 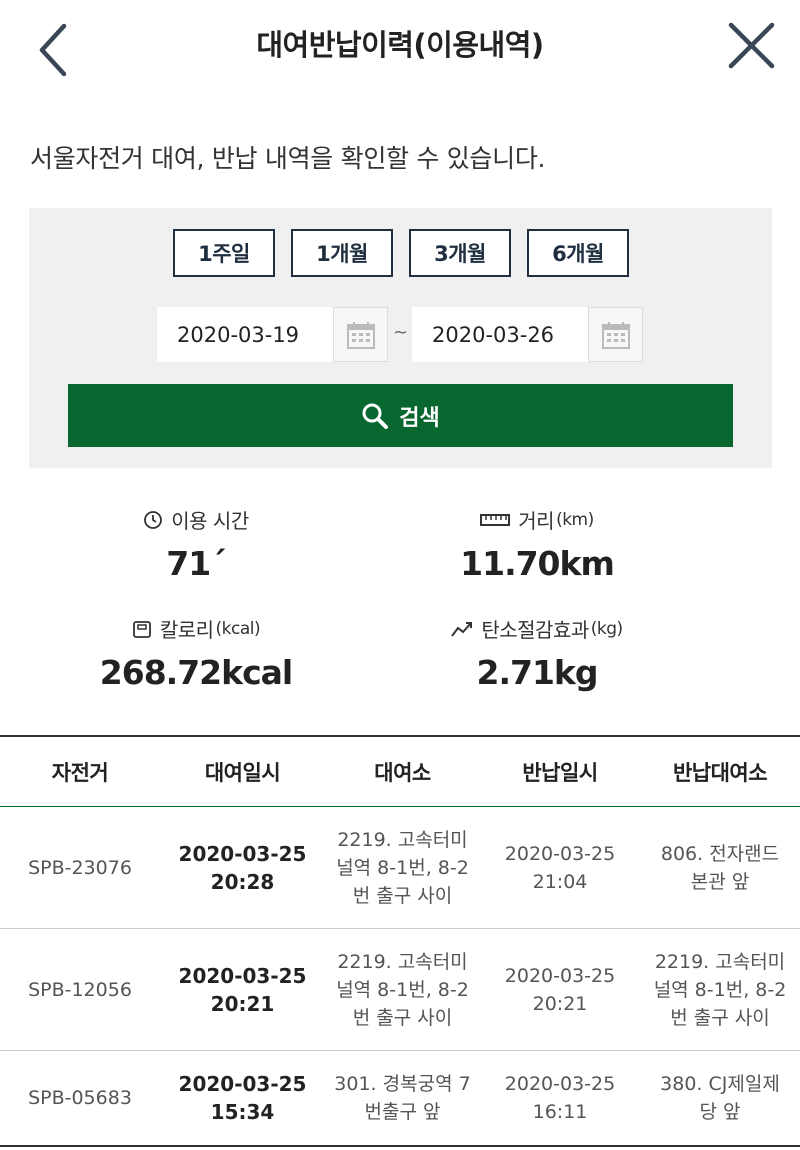 I want to click on stat-usage-time-label: 이용 시간, so click(x=210, y=521).